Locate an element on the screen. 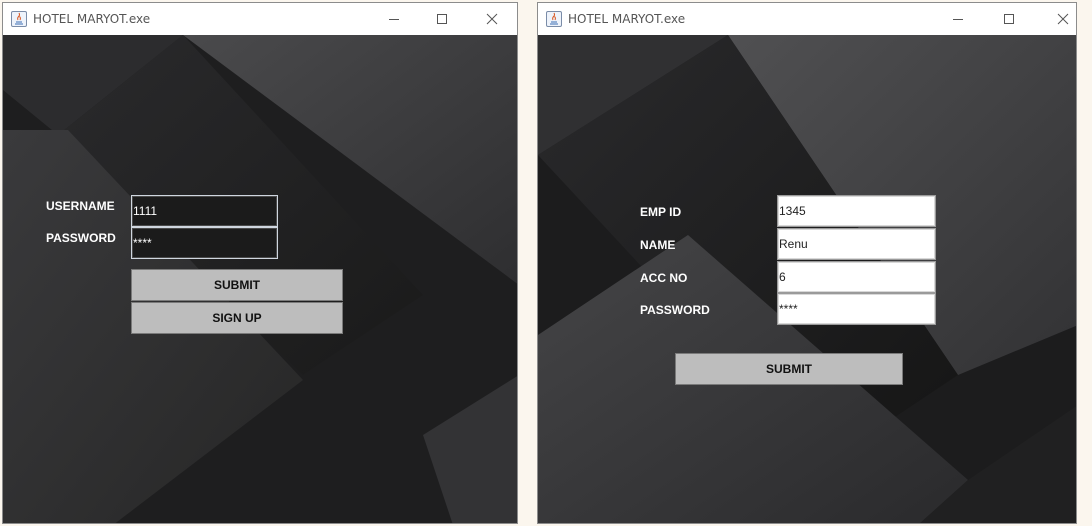 The height and width of the screenshot is (526, 1092). name-input: Renu is located at coordinates (856, 244).